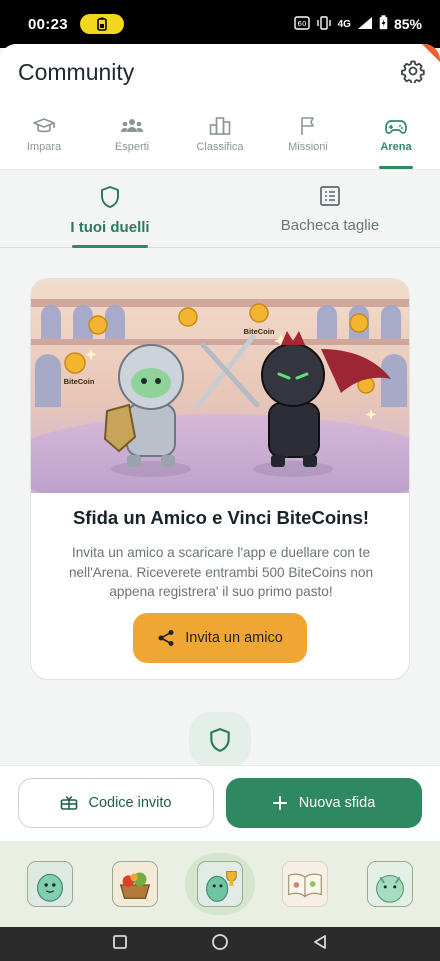 This screenshot has width=440, height=961. I want to click on mascot-icon, so click(50, 884).